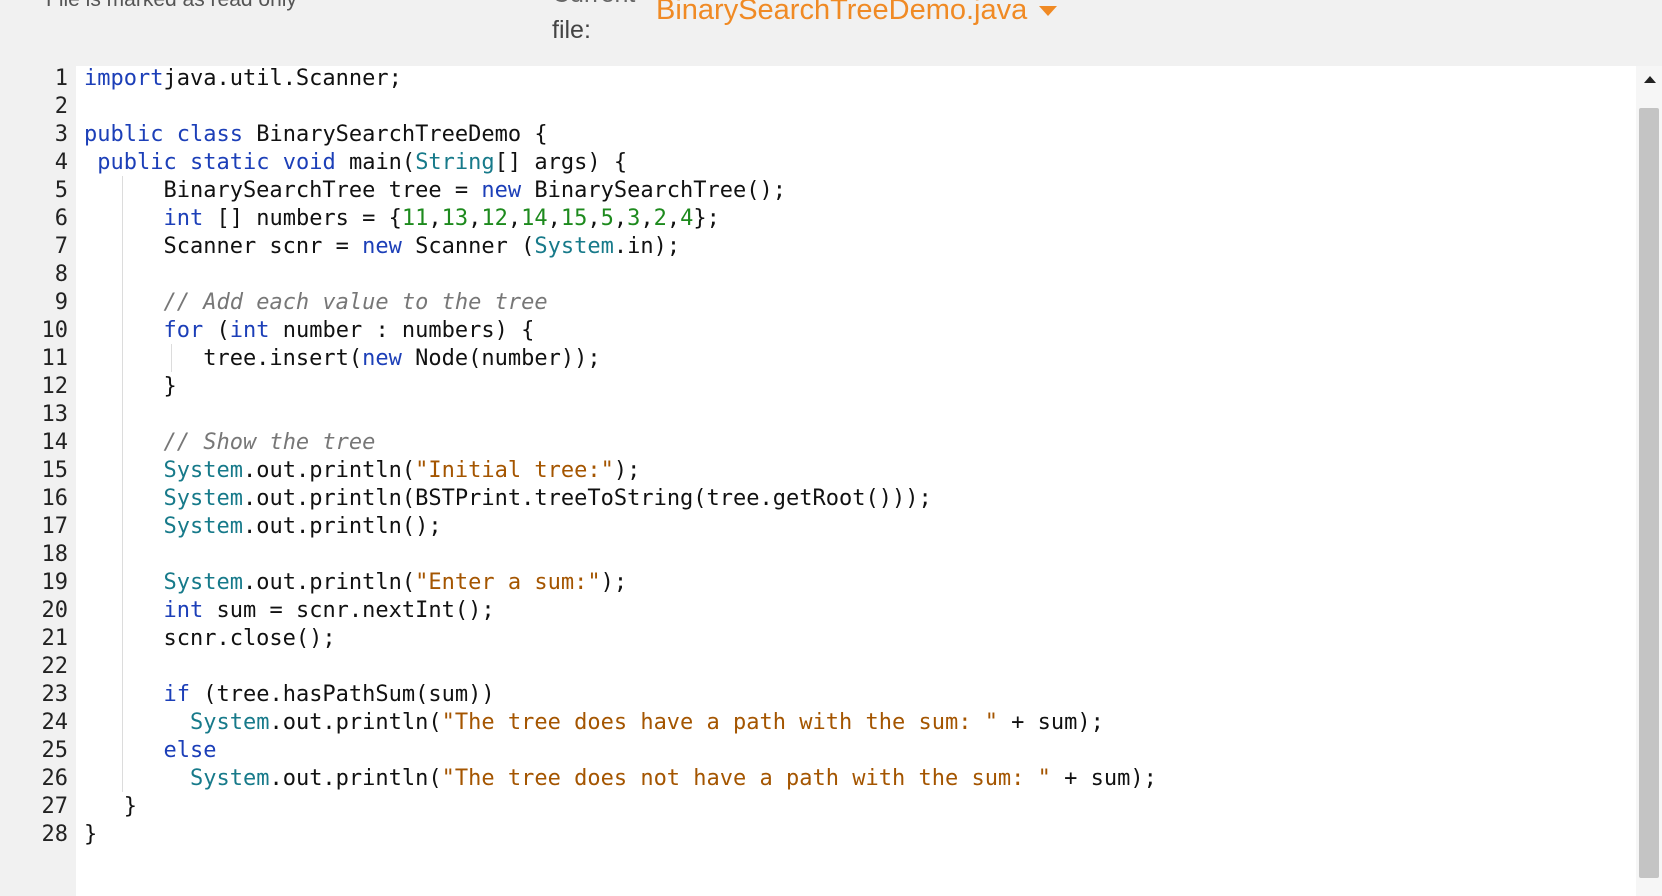 Image resolution: width=1662 pixels, height=896 pixels. I want to click on code-token: static, so click(229, 162).